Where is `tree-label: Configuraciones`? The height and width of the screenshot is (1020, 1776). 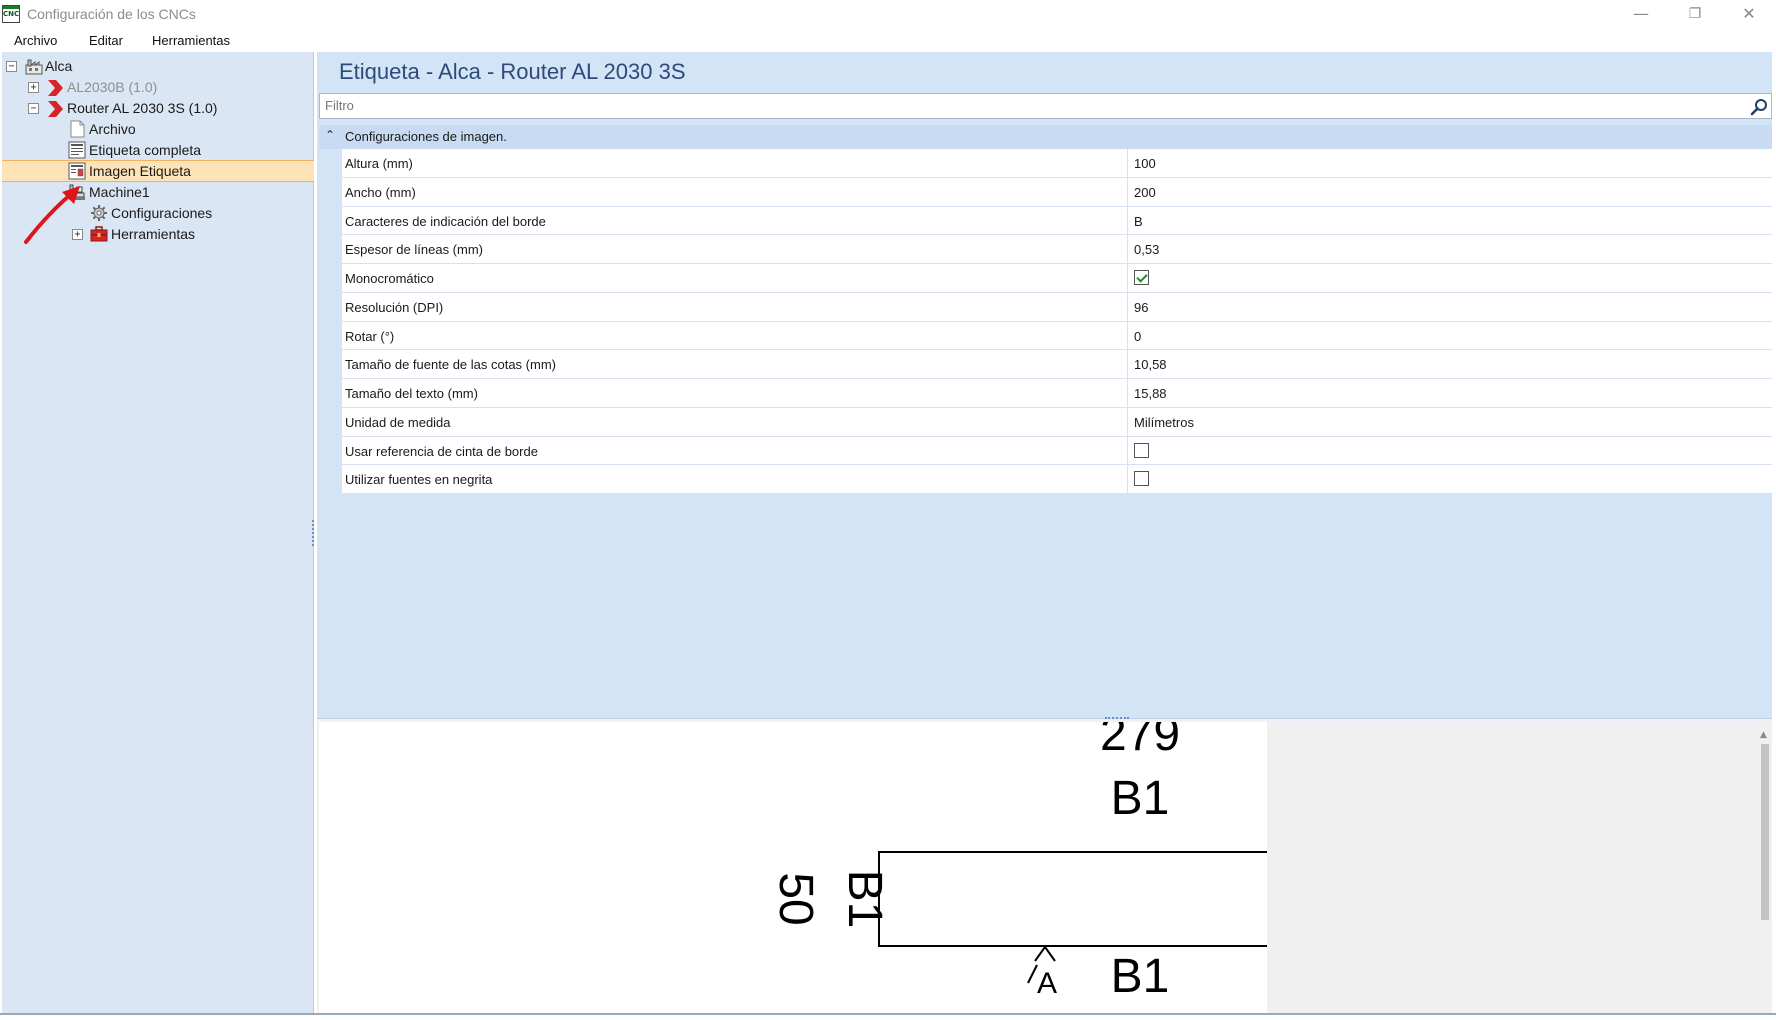
tree-label: Configuraciones is located at coordinates (162, 213).